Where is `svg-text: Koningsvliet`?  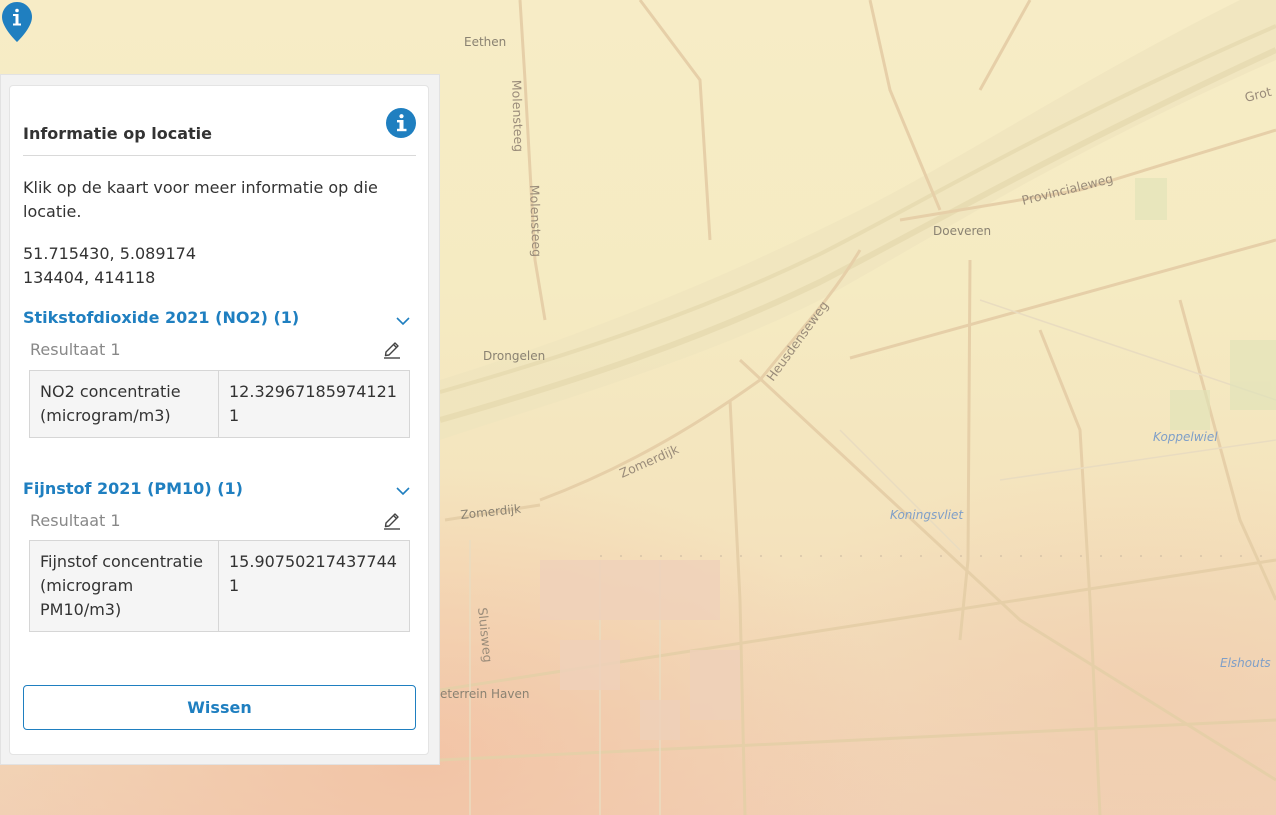
svg-text: Koningsvliet is located at coordinates (927, 515).